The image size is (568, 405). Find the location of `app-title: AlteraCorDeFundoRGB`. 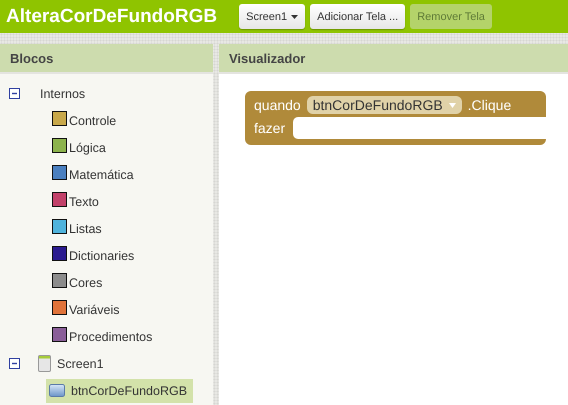

app-title: AlteraCorDeFundoRGB is located at coordinates (112, 17).